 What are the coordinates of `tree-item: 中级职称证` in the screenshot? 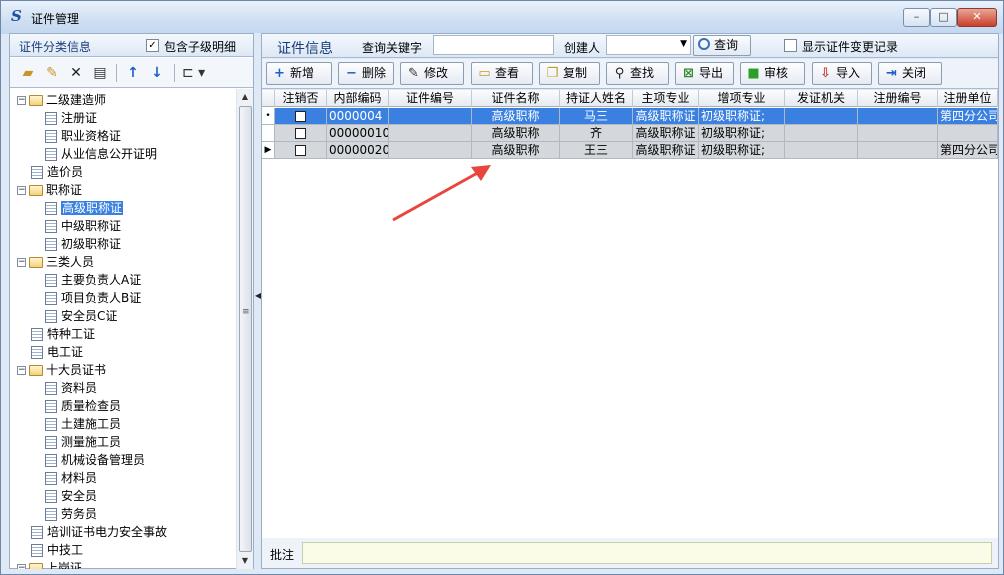 It's located at (83, 226).